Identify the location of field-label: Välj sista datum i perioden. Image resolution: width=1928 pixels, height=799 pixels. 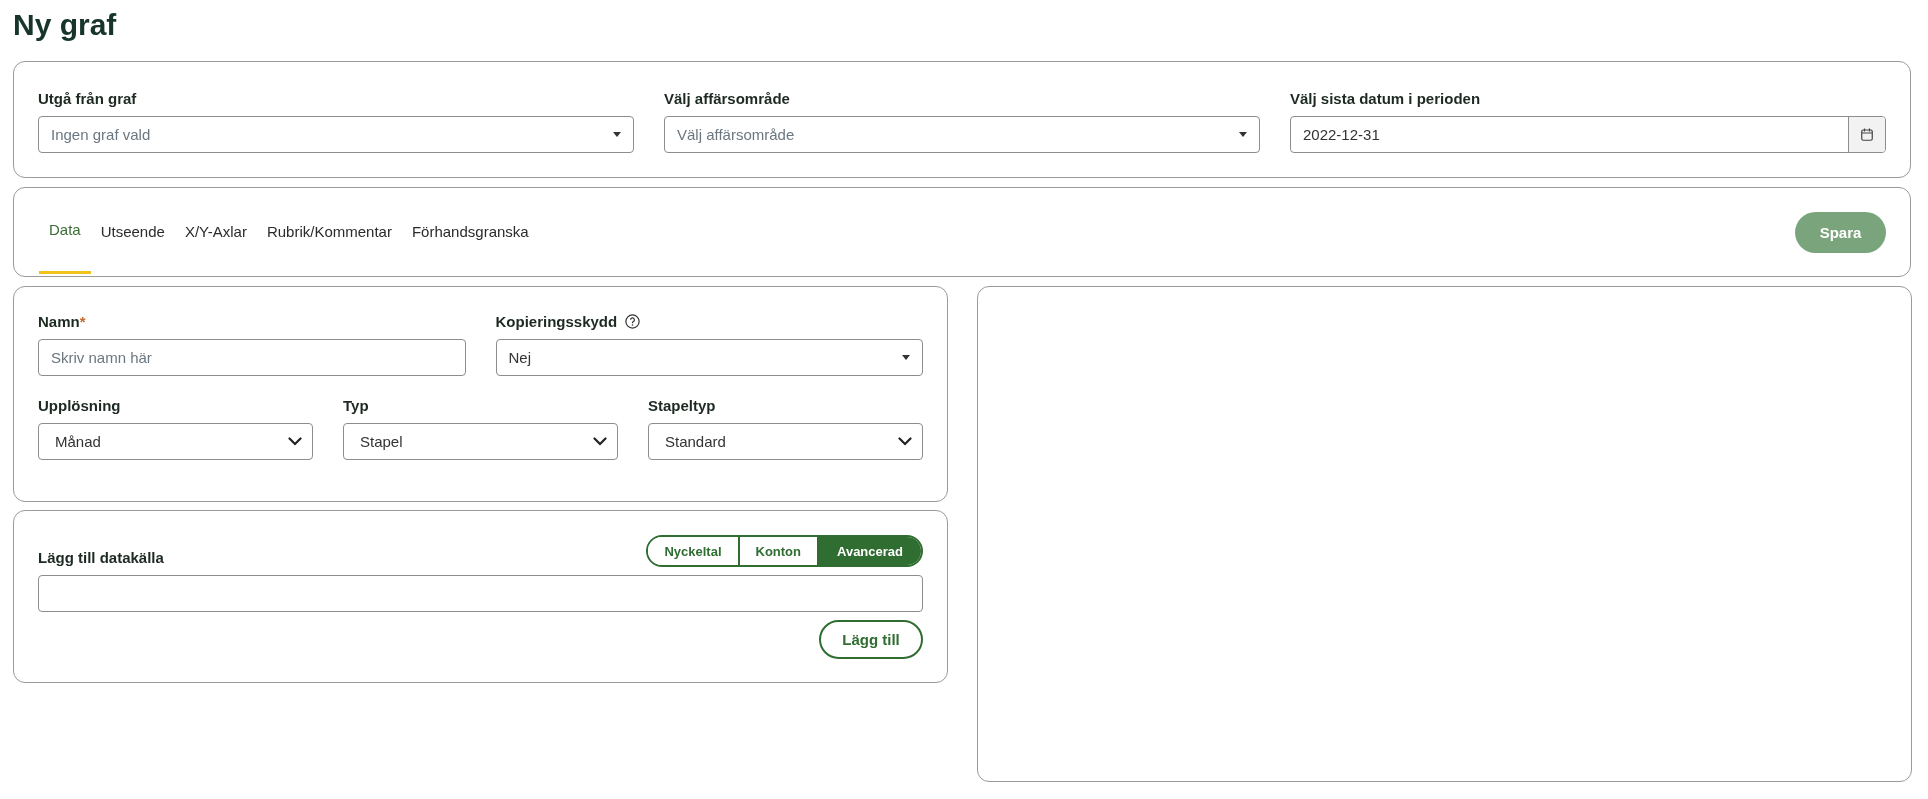
(1386, 98).